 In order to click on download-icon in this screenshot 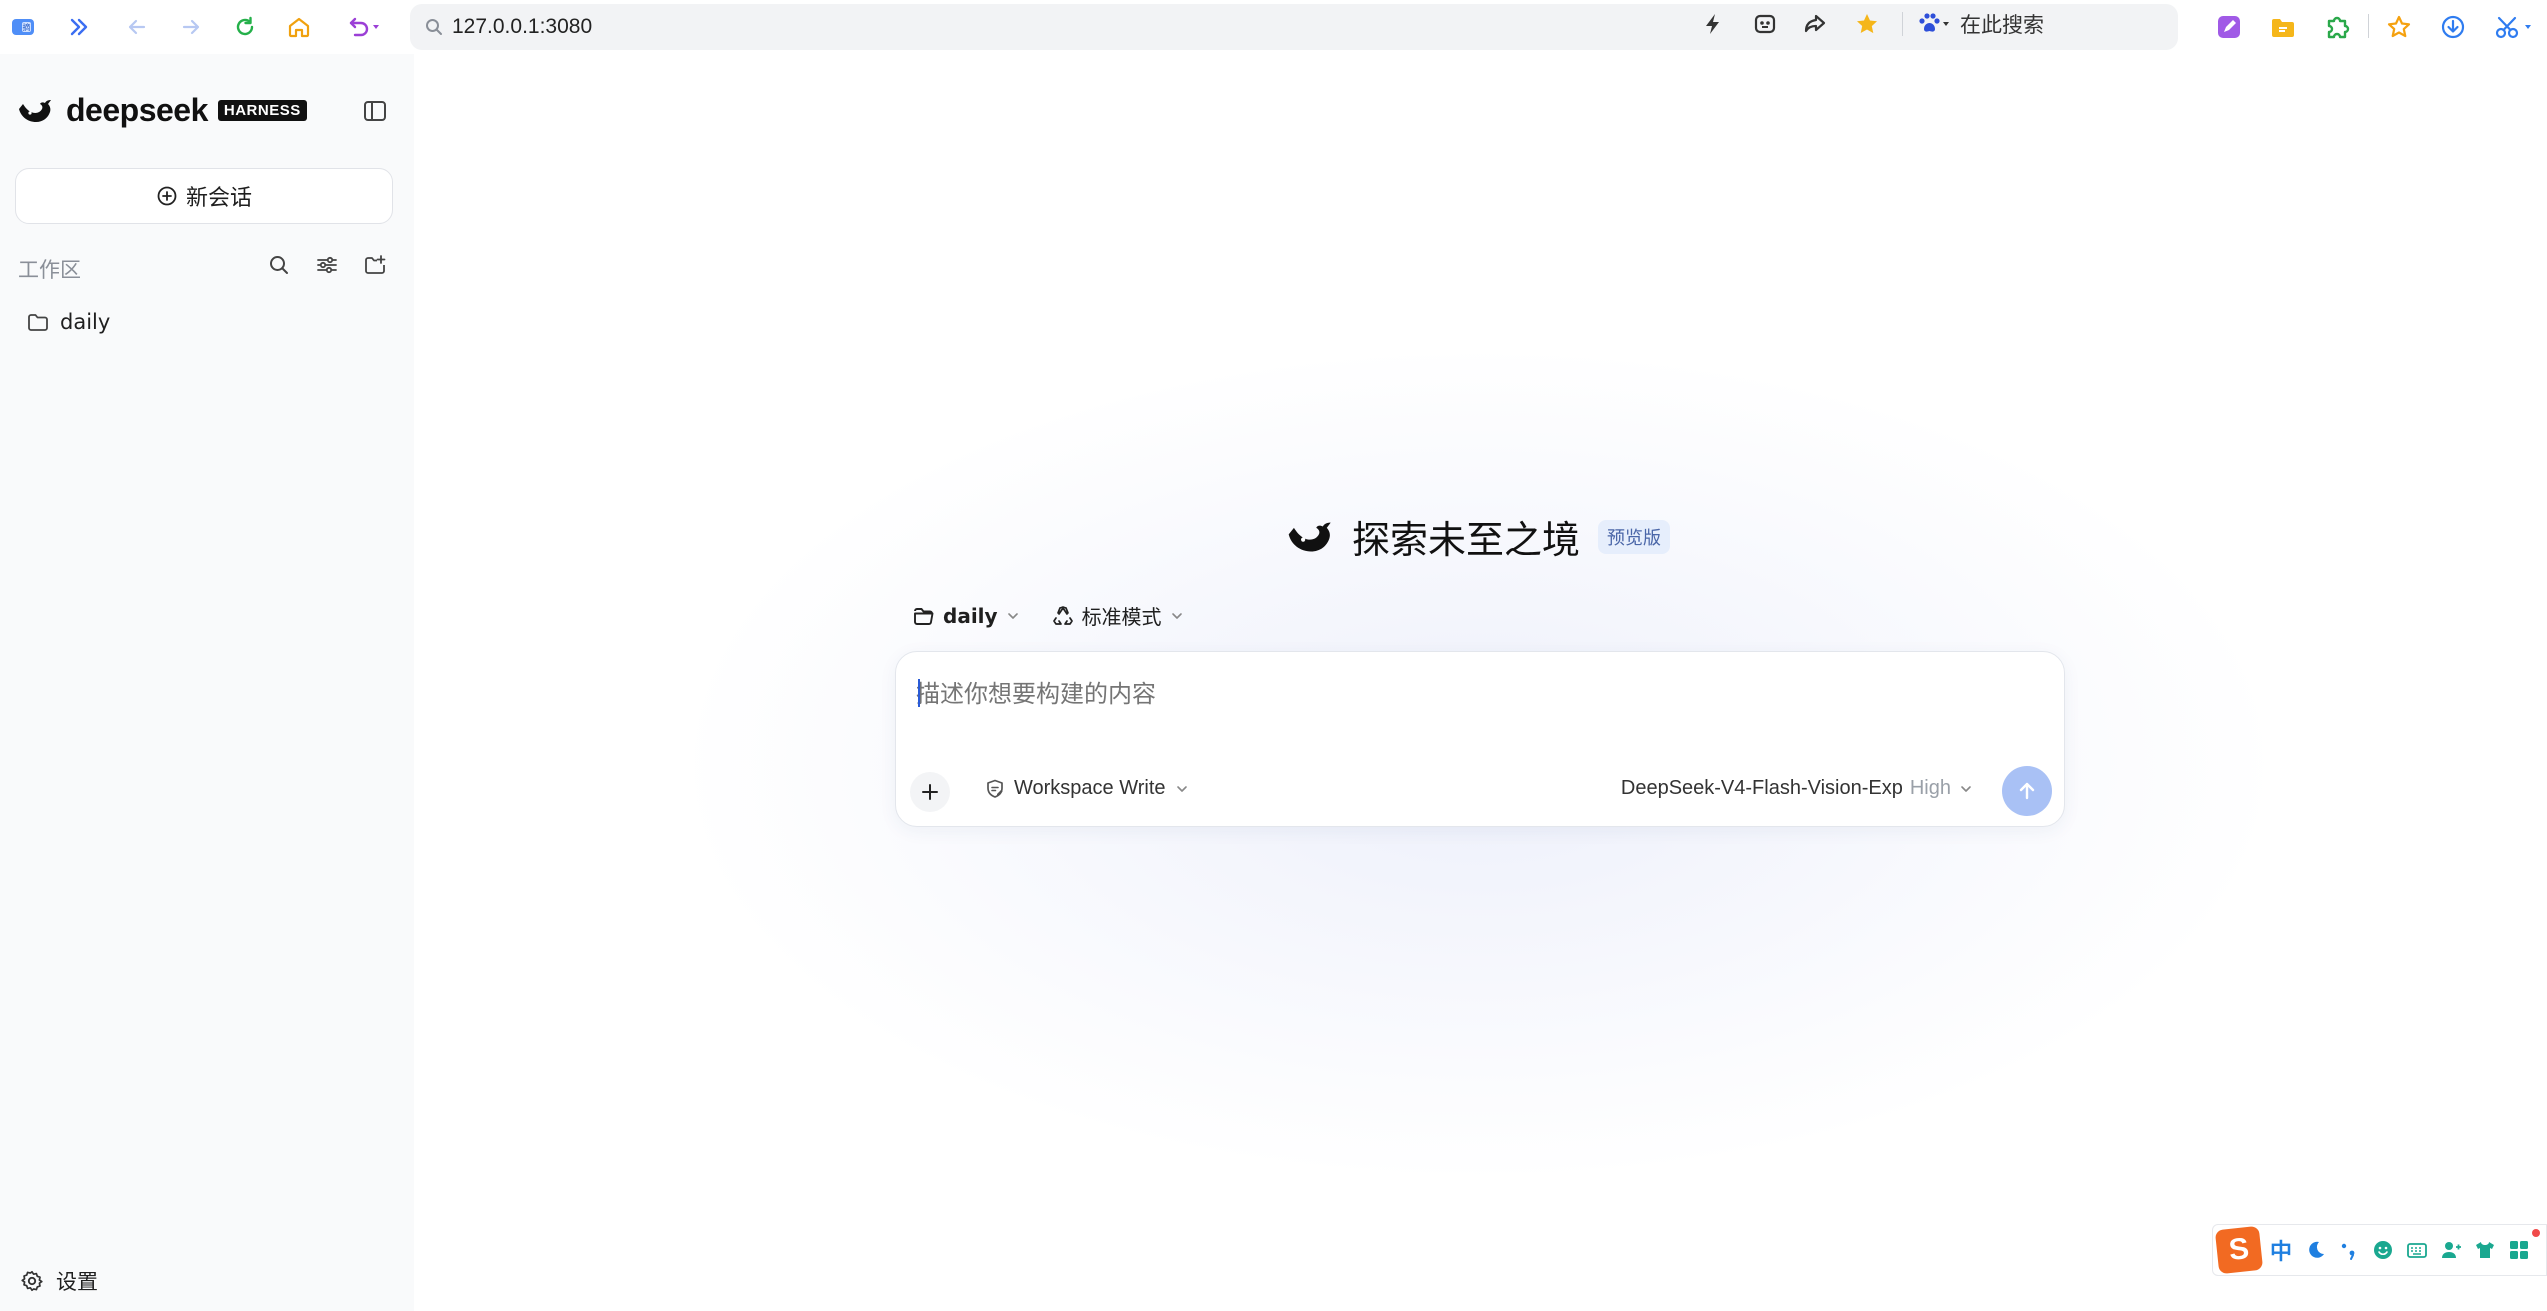, I will do `click(2453, 27)`.